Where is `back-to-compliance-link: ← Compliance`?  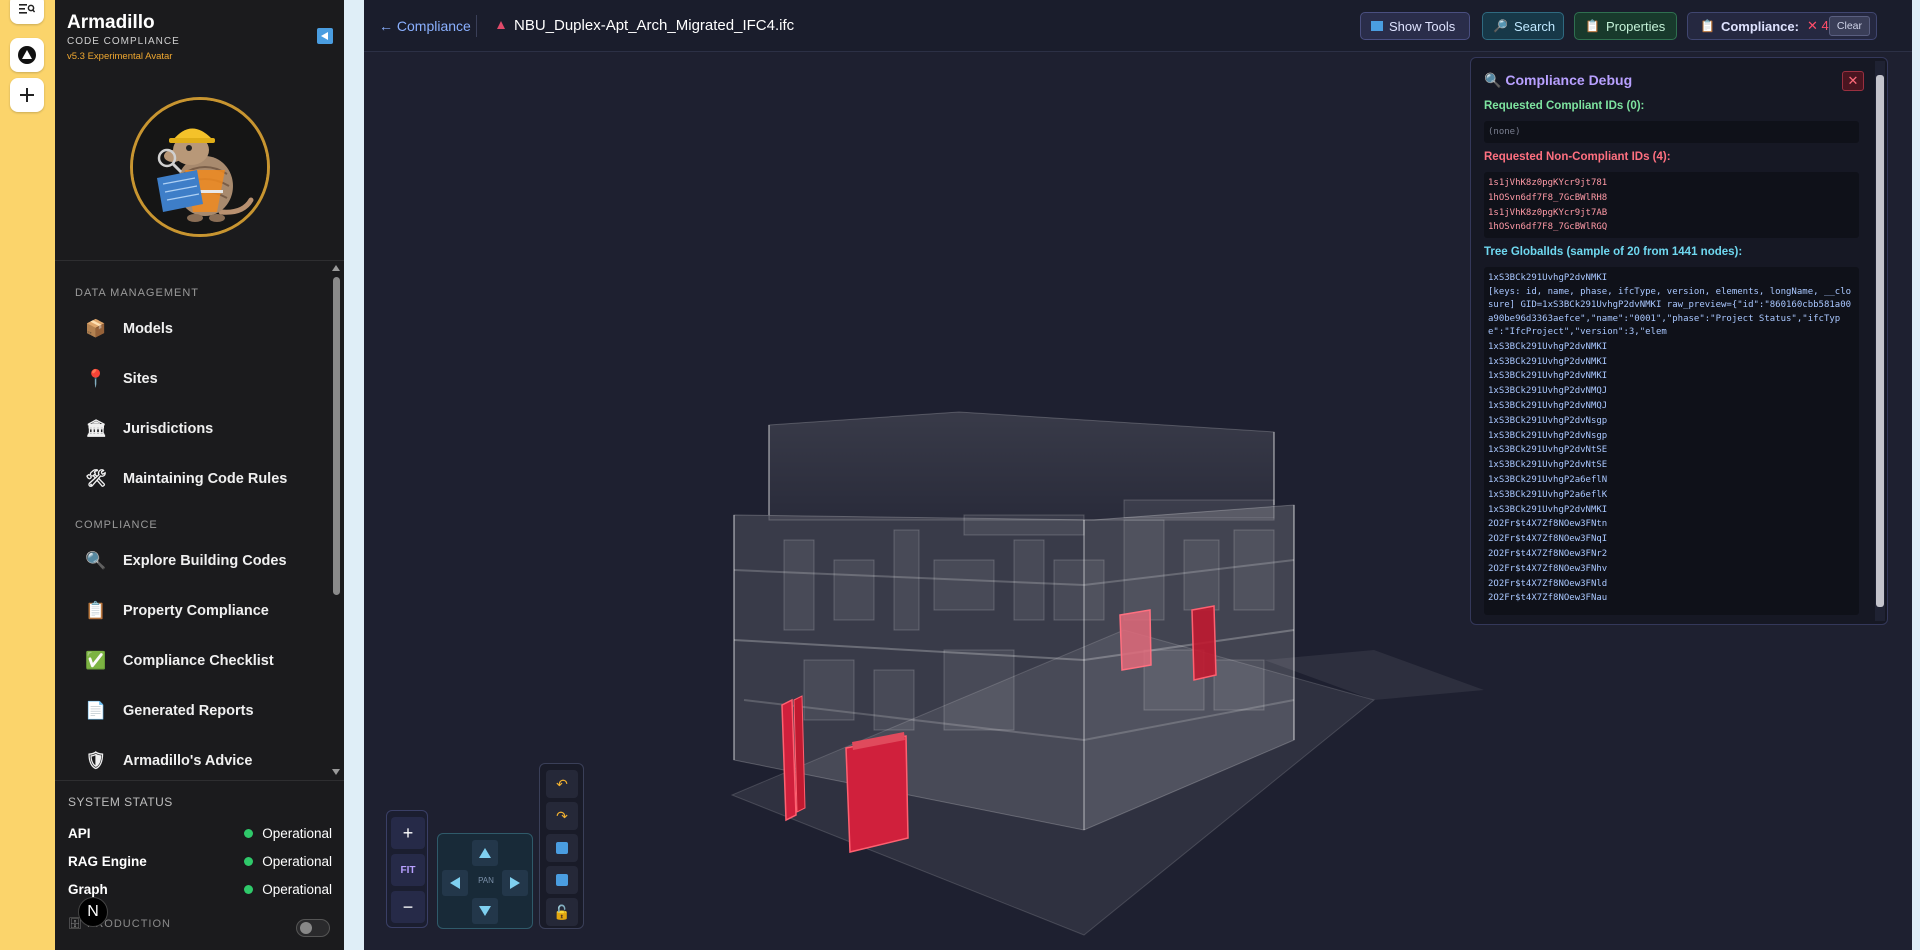 back-to-compliance-link: ← Compliance is located at coordinates (425, 26).